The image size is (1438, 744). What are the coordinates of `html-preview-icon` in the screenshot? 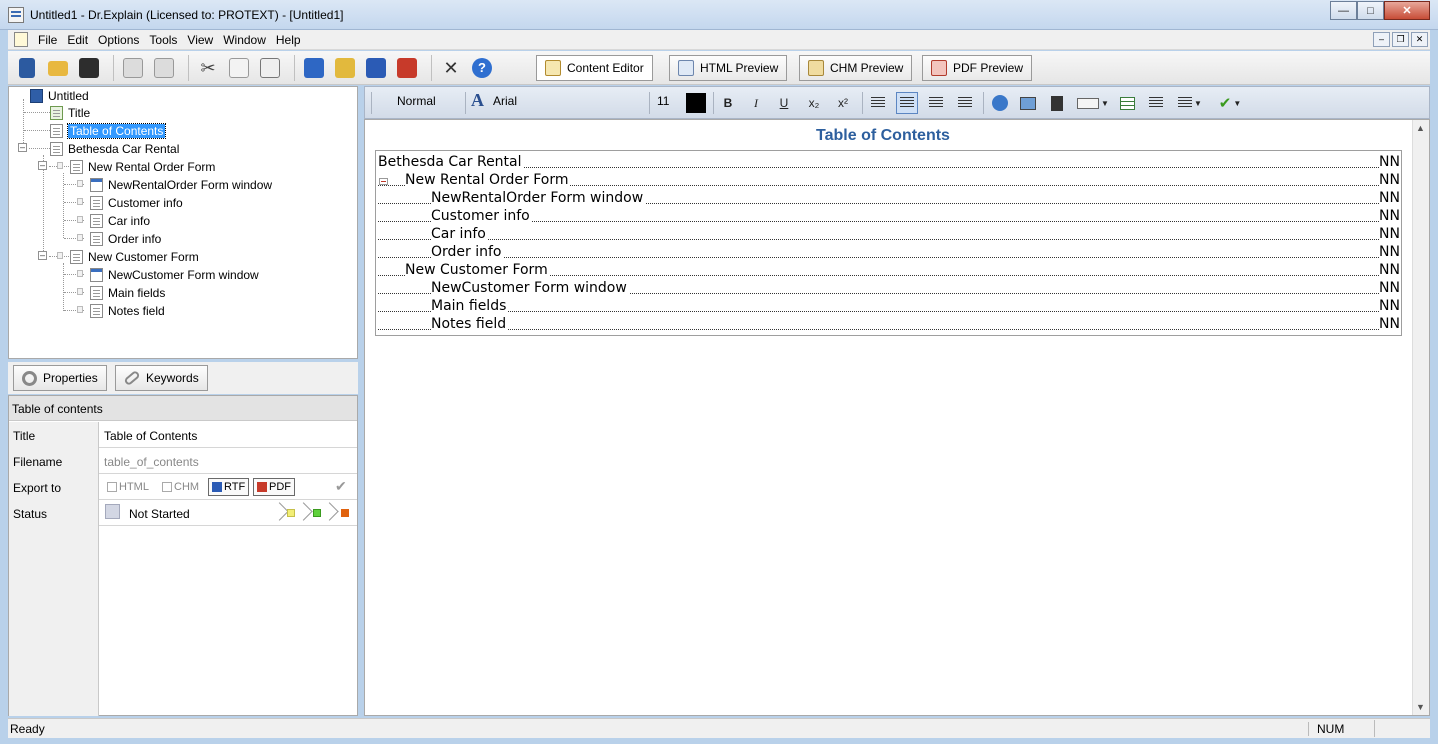 It's located at (686, 68).